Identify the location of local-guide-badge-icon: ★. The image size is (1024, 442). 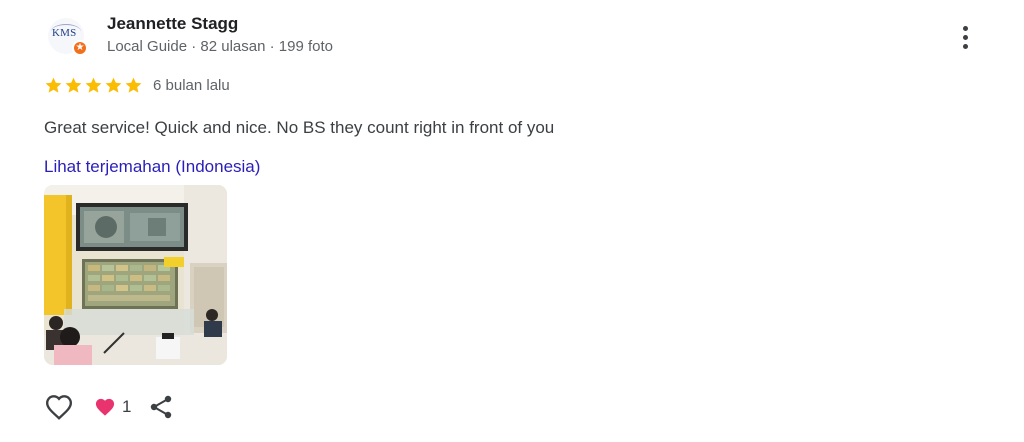
(80, 48).